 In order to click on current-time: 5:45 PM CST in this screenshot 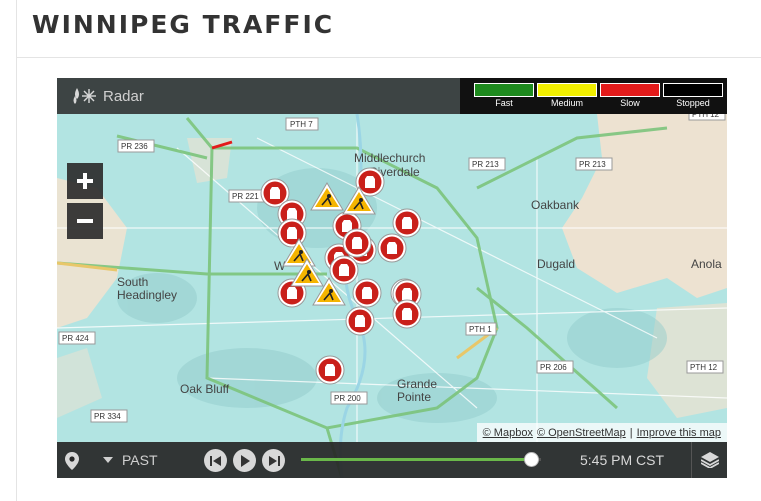, I will do `click(622, 460)`.